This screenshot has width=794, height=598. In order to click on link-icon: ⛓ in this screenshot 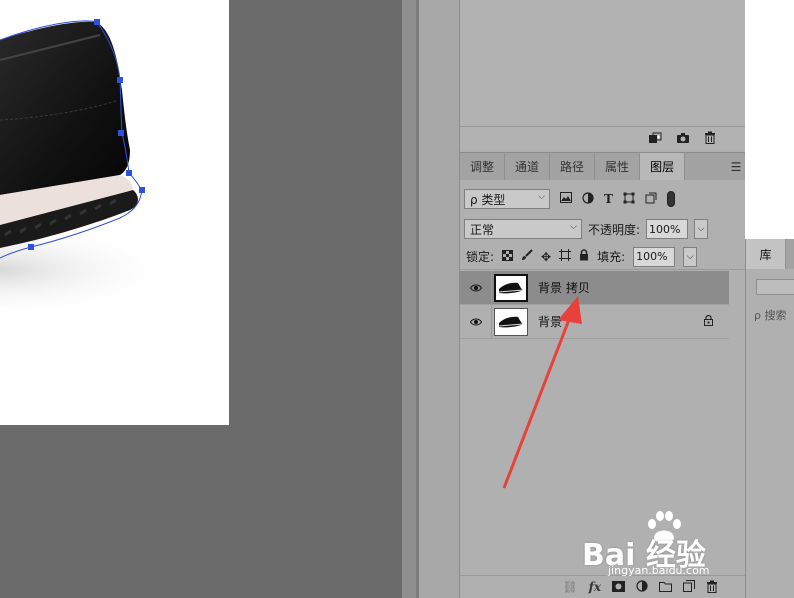, I will do `click(569, 587)`.